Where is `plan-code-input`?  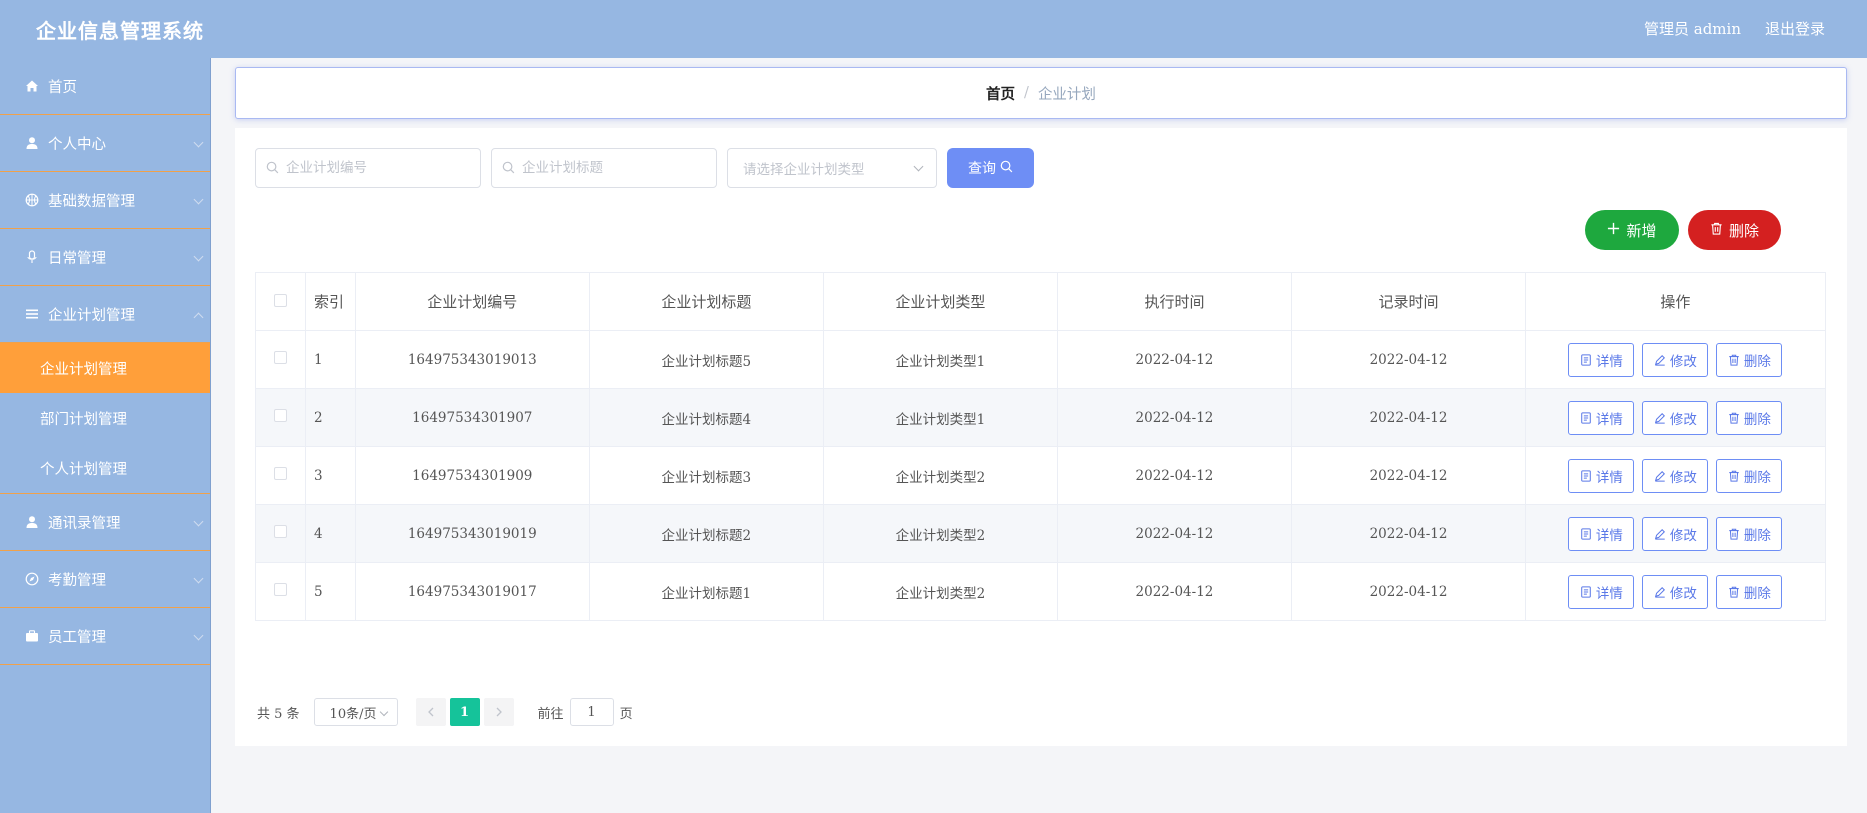 plan-code-input is located at coordinates (376, 168).